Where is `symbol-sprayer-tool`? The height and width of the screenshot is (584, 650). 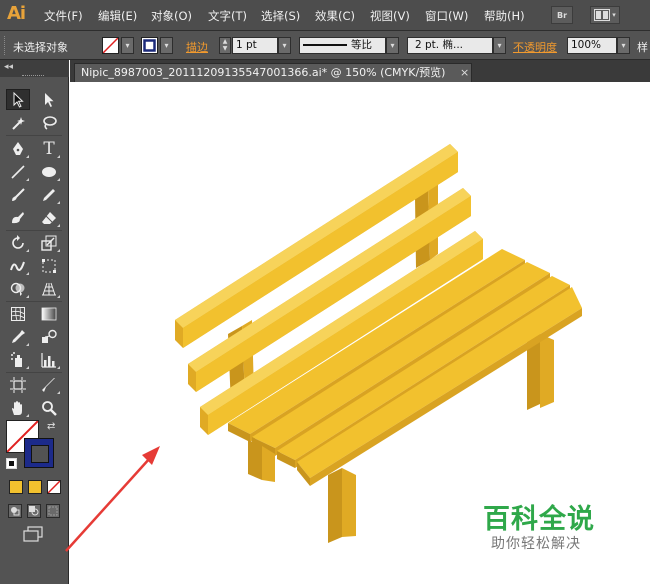
symbol-sprayer-tool is located at coordinates (18, 359).